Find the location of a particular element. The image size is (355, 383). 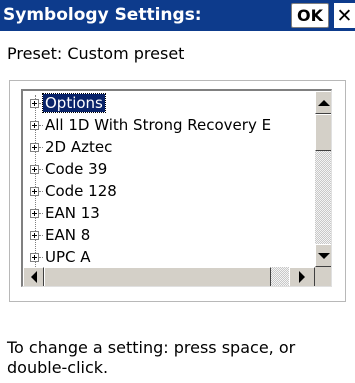

close-button: ✕ is located at coordinates (344, 15).